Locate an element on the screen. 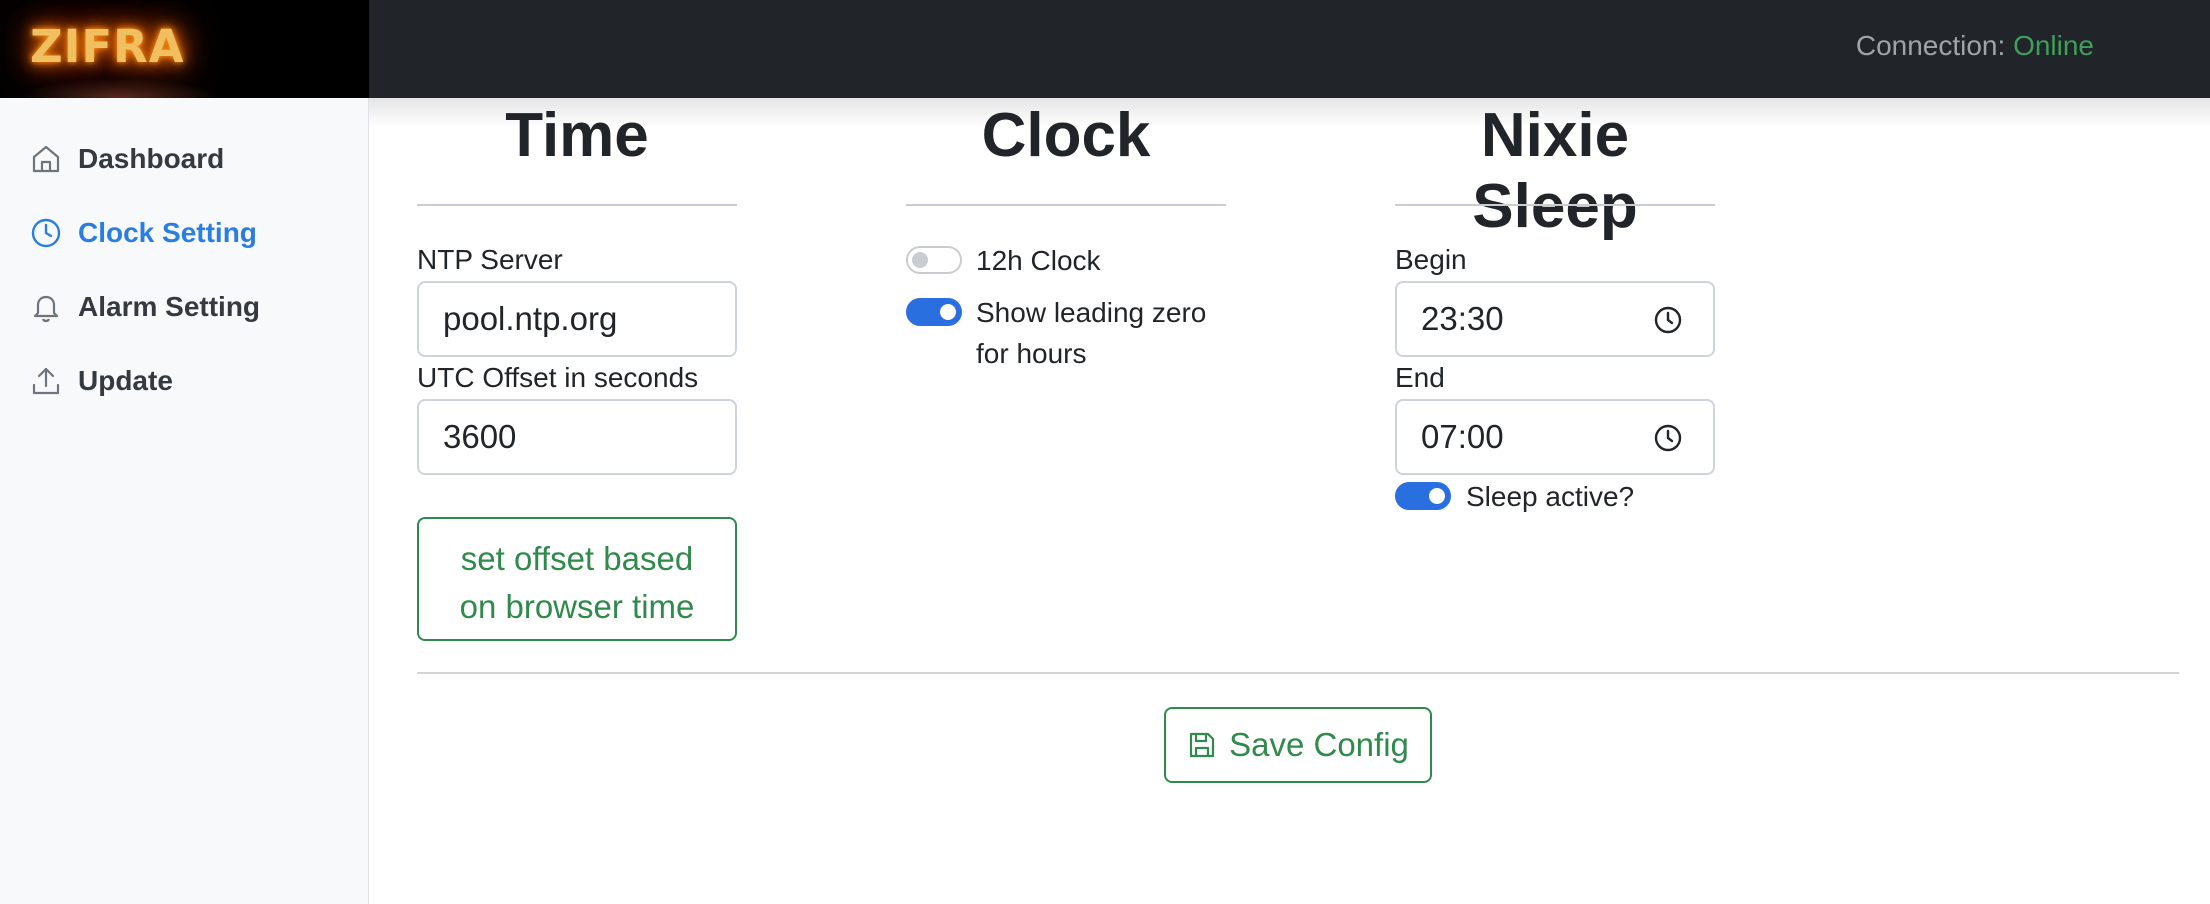  toggle-leading-zero-label: Show leading zero for hours is located at coordinates (1091, 333).